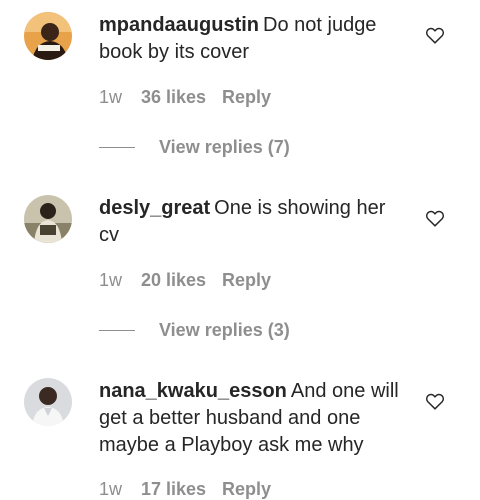 The image size is (480, 500). What do you see at coordinates (224, 147) in the screenshot?
I see `view-replies-label: View replies (7)` at bounding box center [224, 147].